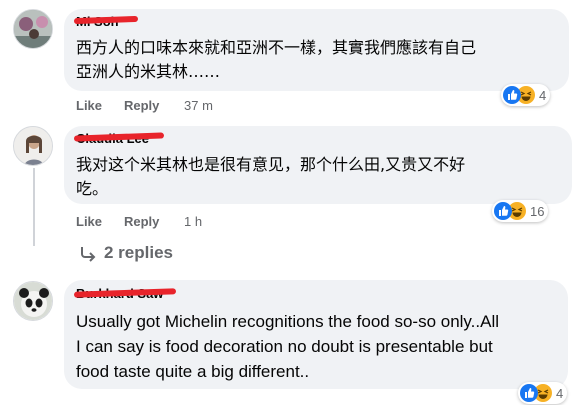  Describe the element at coordinates (271, 164) in the screenshot. I see `comment-text-line: 我对这个米其林也是很有意见，那个什么田,又贵又不好` at that location.